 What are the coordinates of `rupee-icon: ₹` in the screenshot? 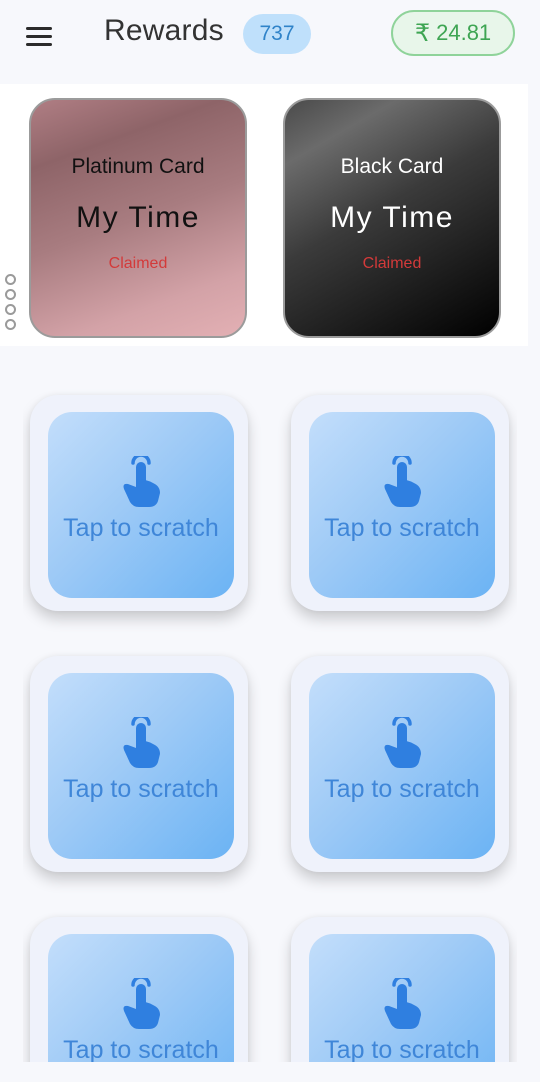 It's located at (422, 33).